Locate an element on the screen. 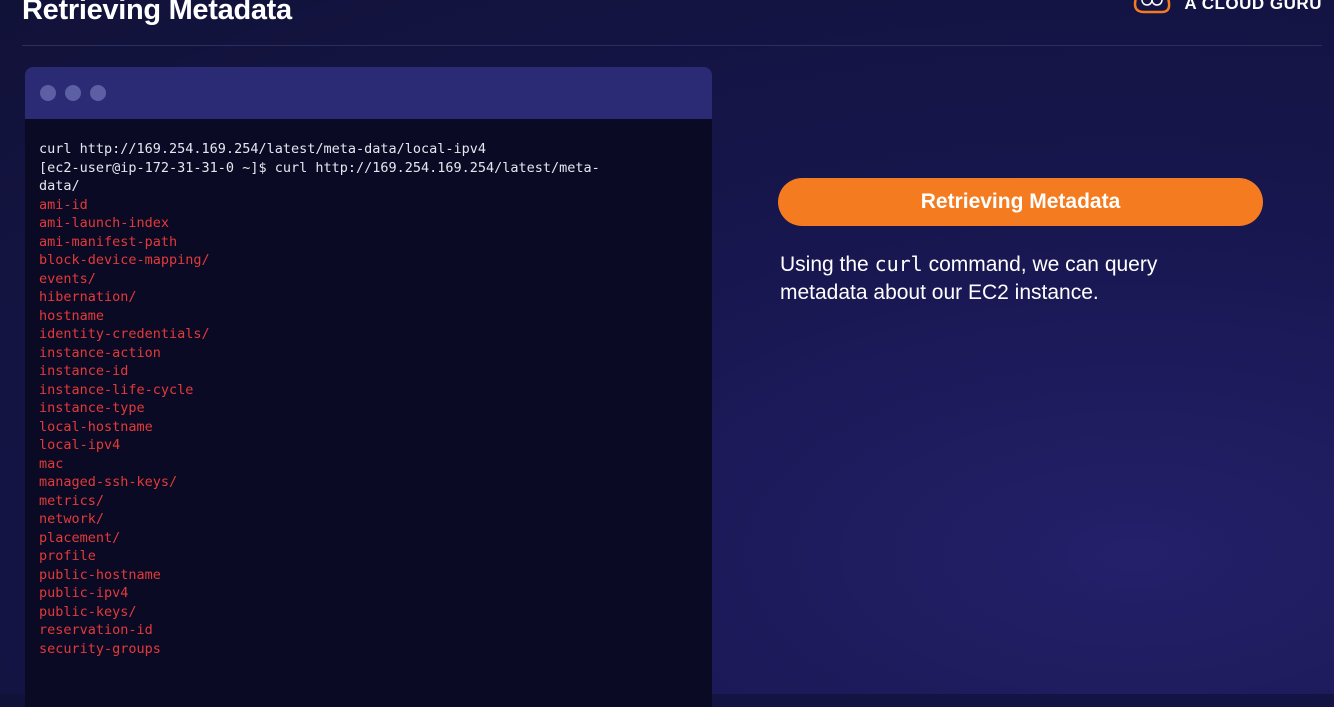 This screenshot has width=1334, height=707. terminal-output-line: public-keys/ is located at coordinates (88, 611).